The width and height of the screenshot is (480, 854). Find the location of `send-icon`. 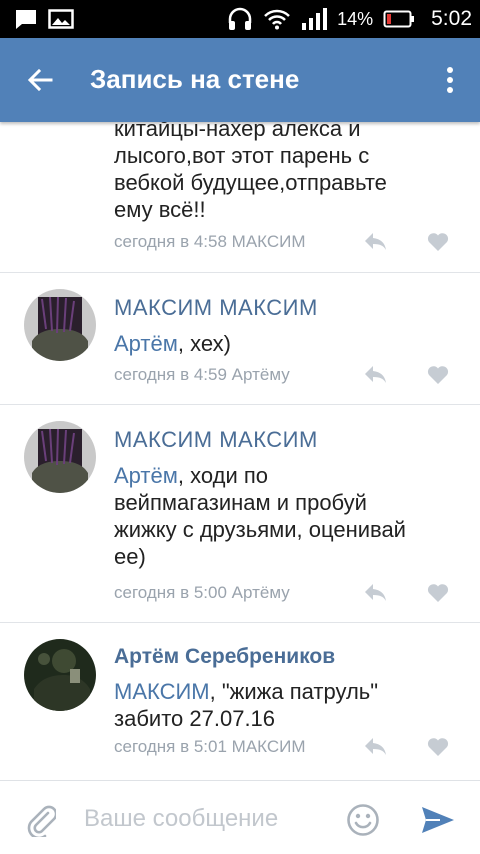

send-icon is located at coordinates (438, 820).